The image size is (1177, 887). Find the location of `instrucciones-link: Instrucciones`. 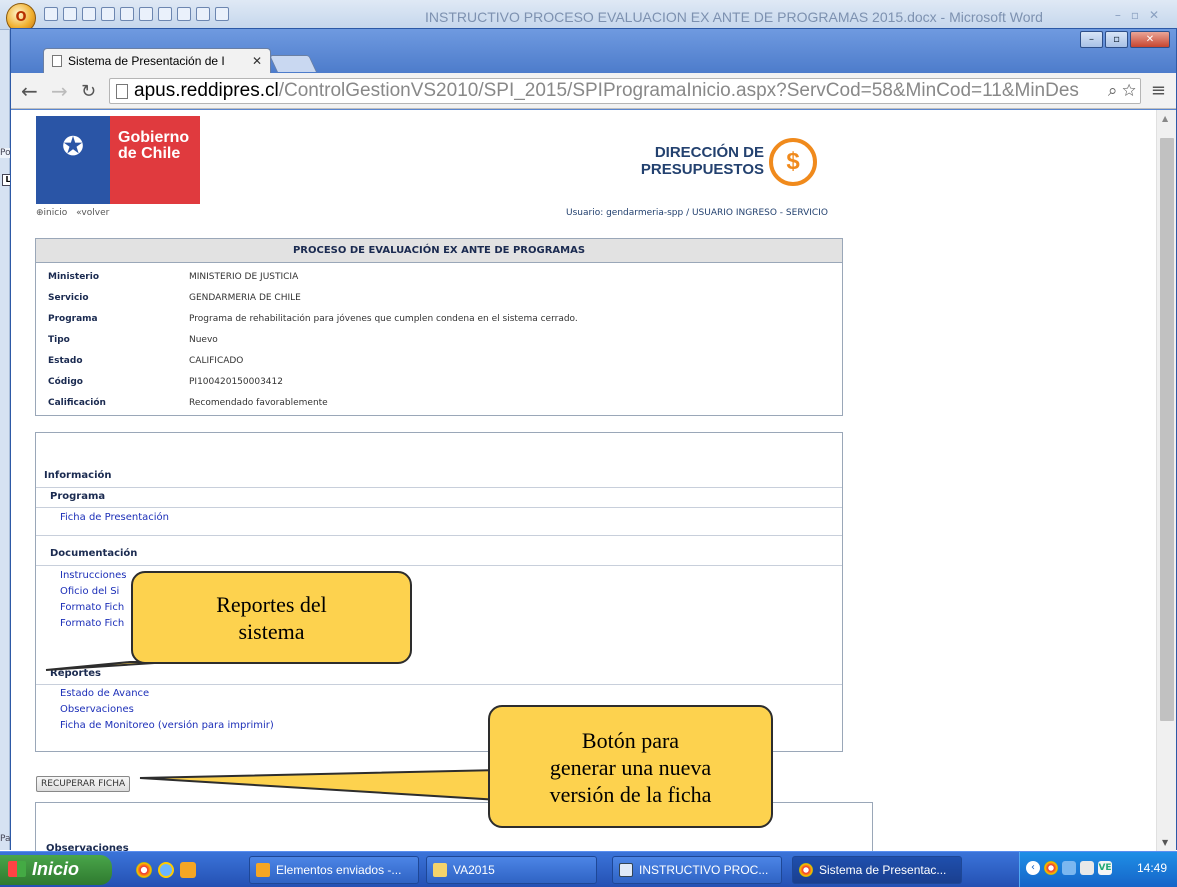

instrucciones-link: Instrucciones is located at coordinates (93, 575).